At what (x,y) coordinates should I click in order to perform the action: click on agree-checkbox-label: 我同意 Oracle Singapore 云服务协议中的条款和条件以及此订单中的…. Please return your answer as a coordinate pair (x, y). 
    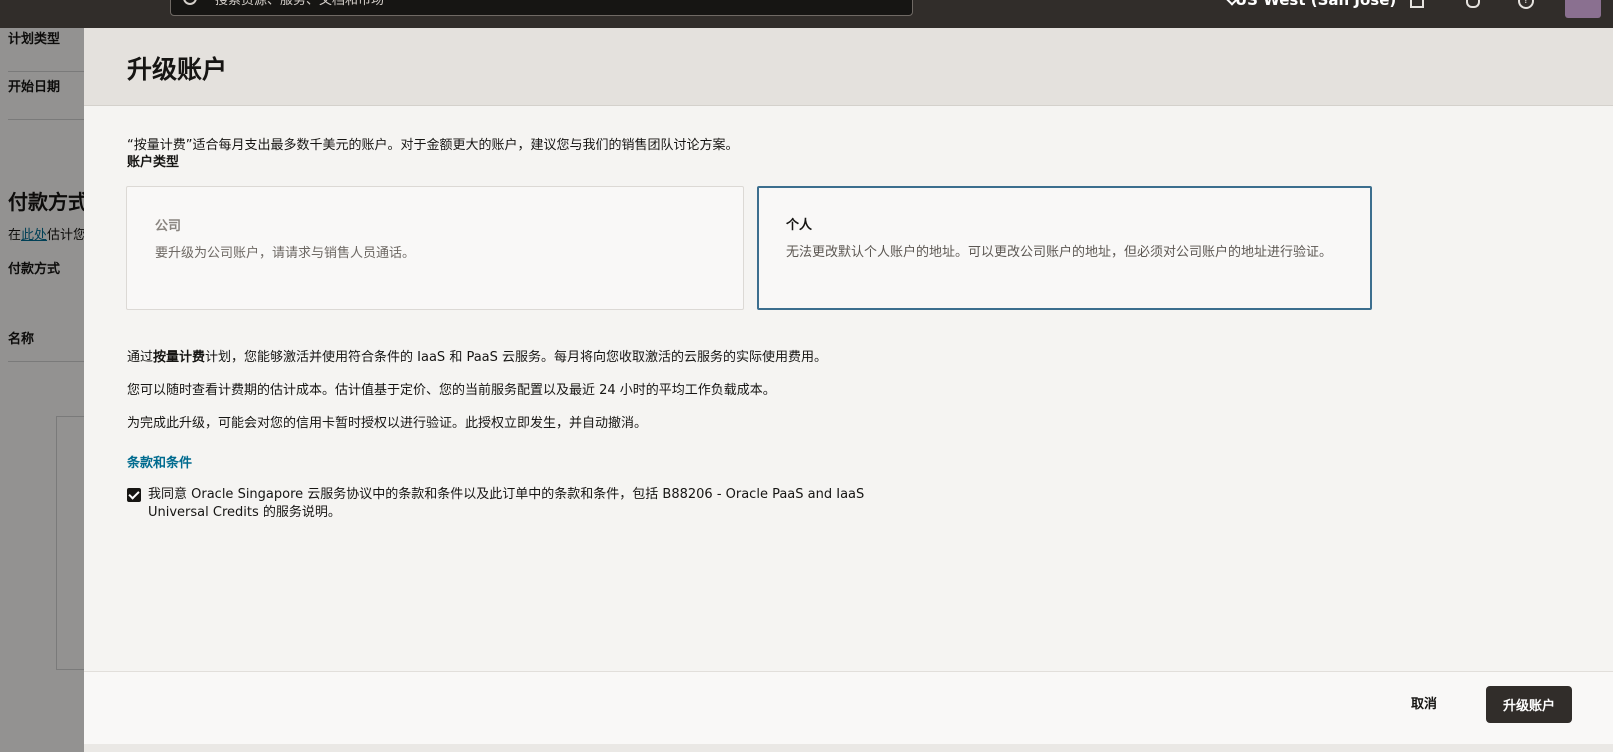
    Looking at the image, I should click on (518, 504).